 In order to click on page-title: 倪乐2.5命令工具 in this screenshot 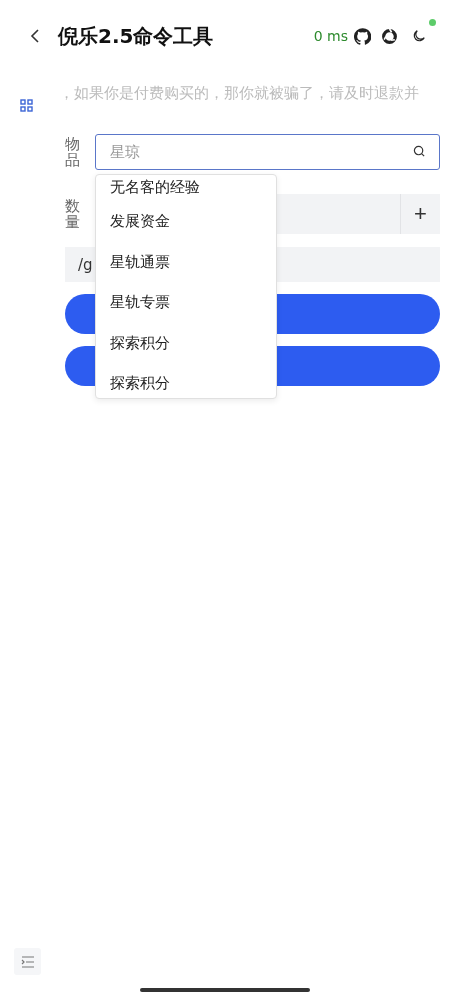, I will do `click(136, 36)`.